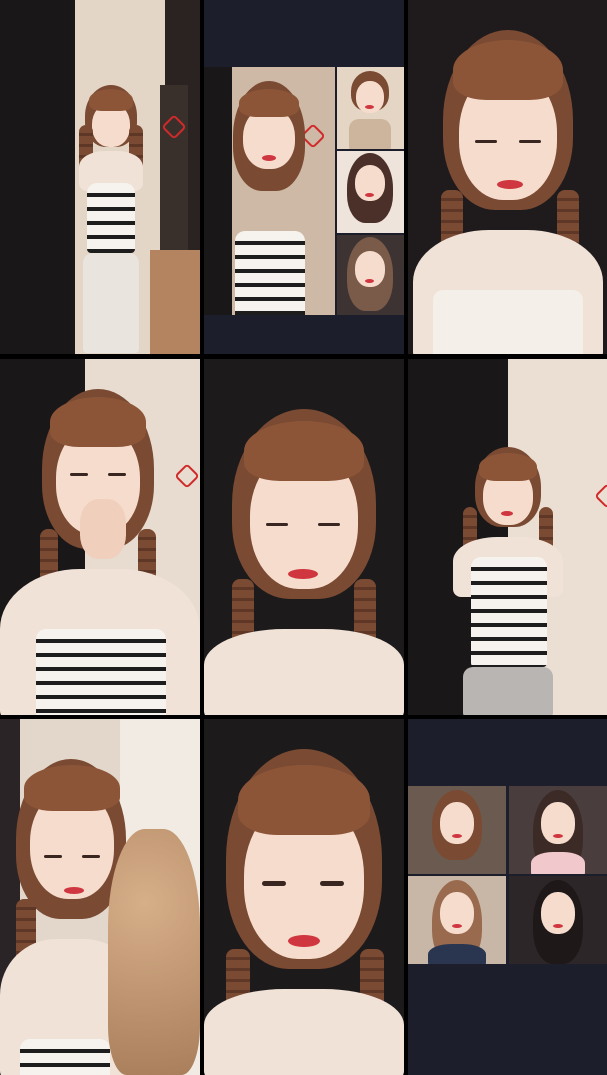 Image resolution: width=607 pixels, height=1075 pixels. What do you see at coordinates (174, 170) in the screenshot?
I see `hallway-door` at bounding box center [174, 170].